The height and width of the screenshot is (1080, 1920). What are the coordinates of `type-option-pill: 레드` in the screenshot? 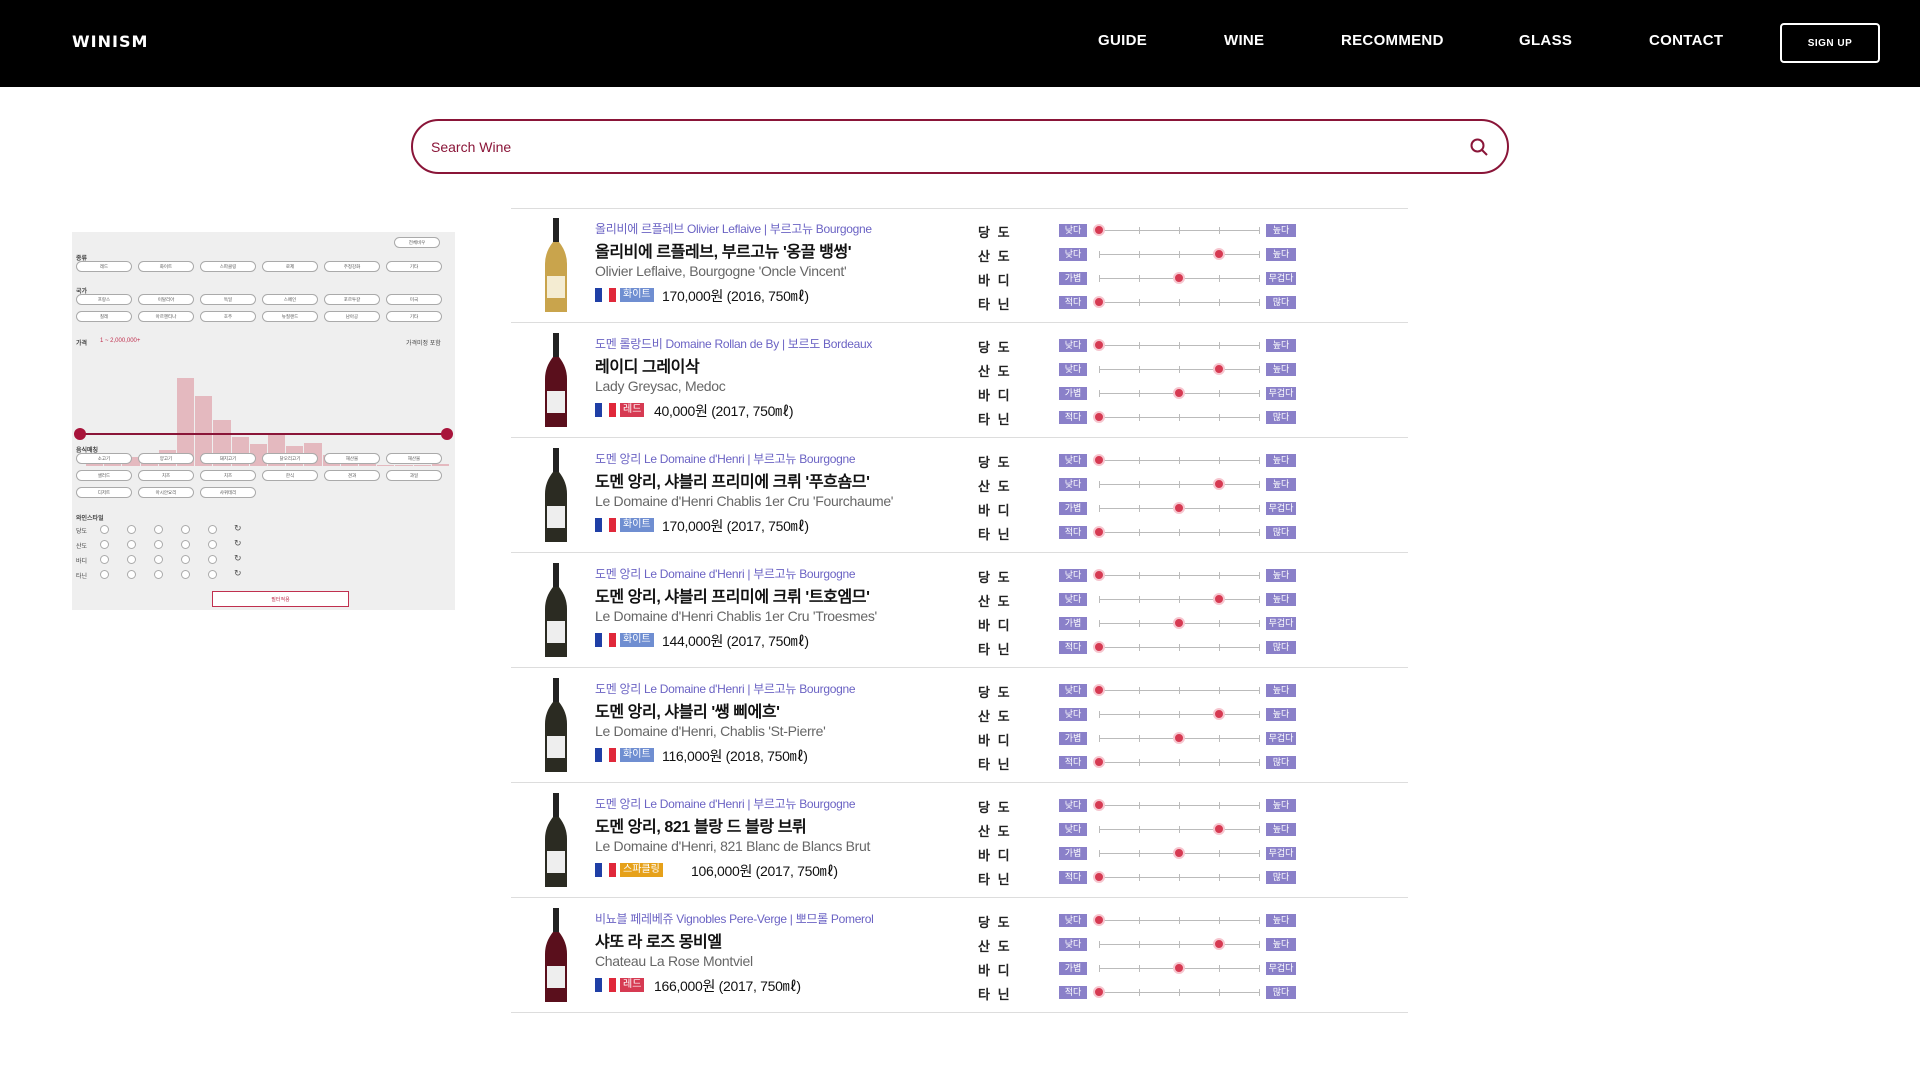 It's located at (104, 266).